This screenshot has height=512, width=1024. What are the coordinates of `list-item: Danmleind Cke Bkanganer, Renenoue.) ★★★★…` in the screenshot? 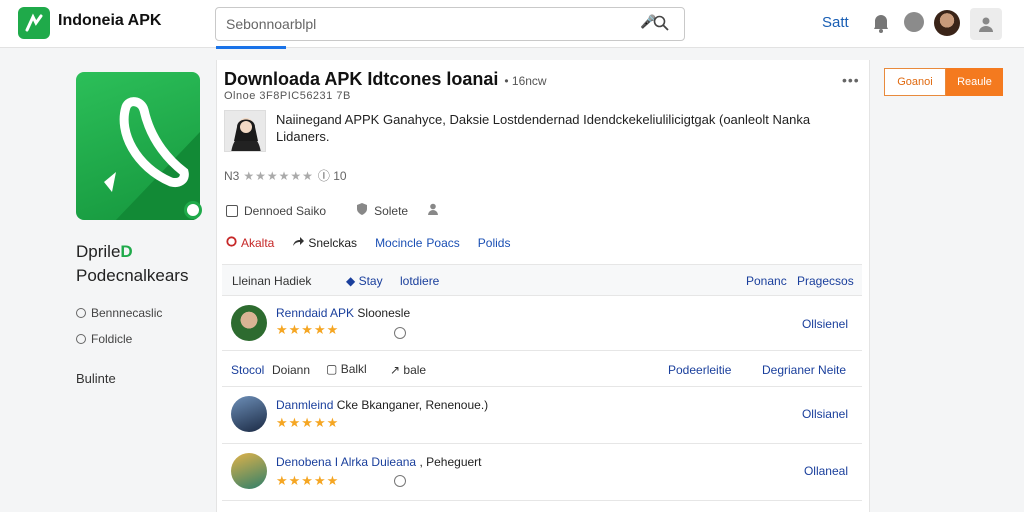 It's located at (542, 416).